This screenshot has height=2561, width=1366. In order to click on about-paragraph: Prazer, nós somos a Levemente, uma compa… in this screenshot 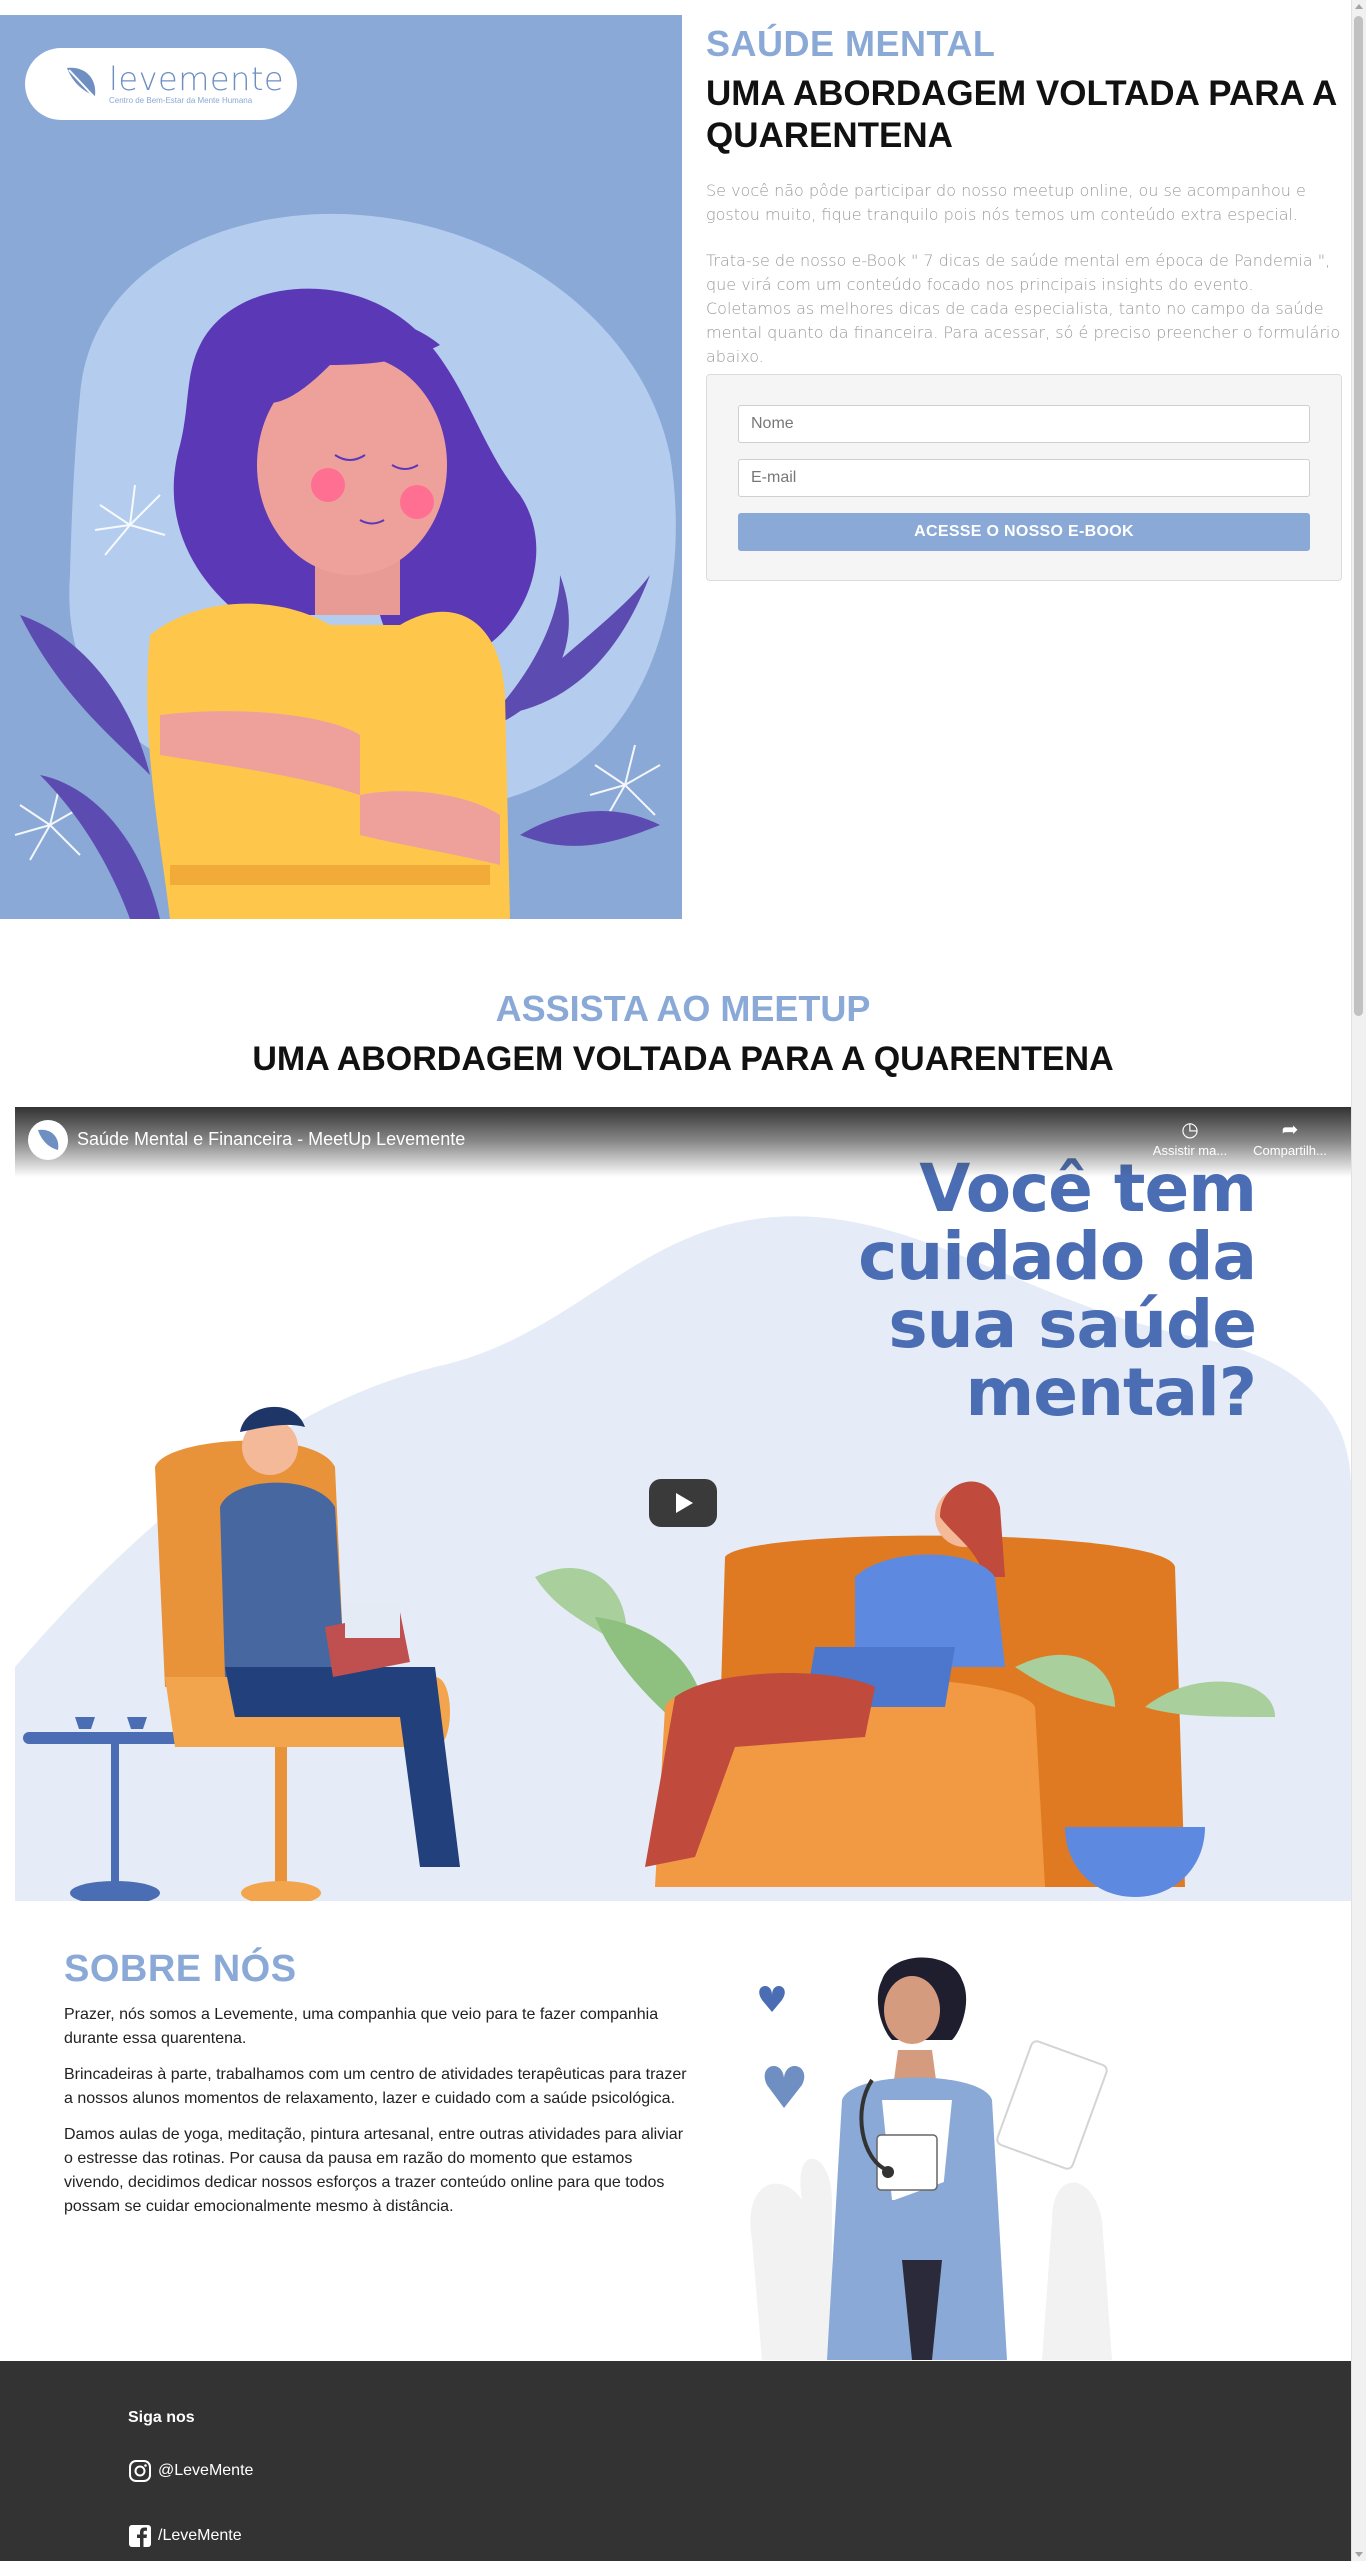, I will do `click(361, 2026)`.